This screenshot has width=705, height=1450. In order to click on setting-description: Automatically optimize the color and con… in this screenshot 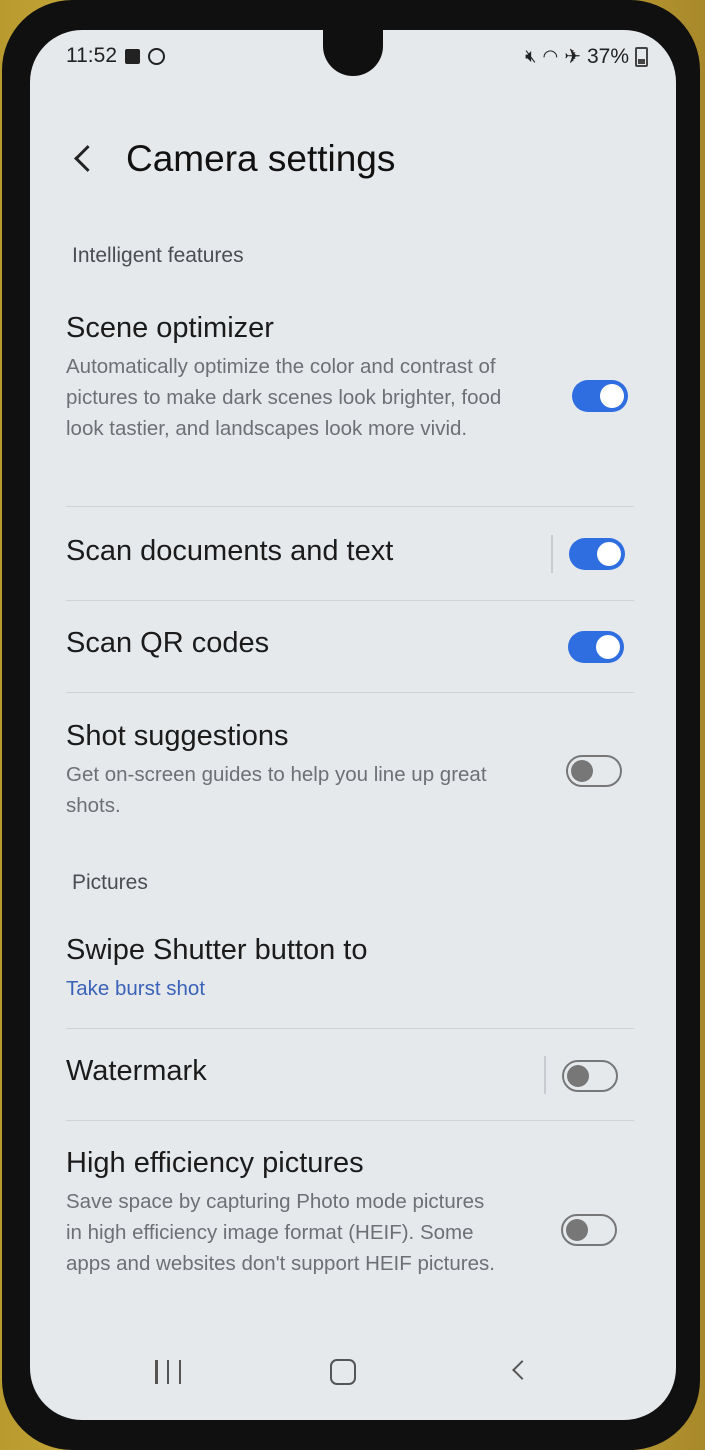, I will do `click(284, 397)`.